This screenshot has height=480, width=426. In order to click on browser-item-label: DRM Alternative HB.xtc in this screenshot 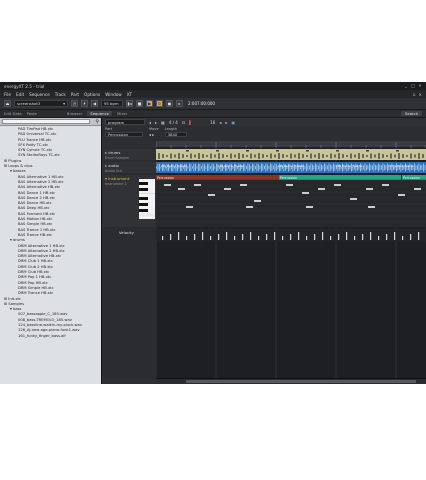, I will do `click(40, 256)`.